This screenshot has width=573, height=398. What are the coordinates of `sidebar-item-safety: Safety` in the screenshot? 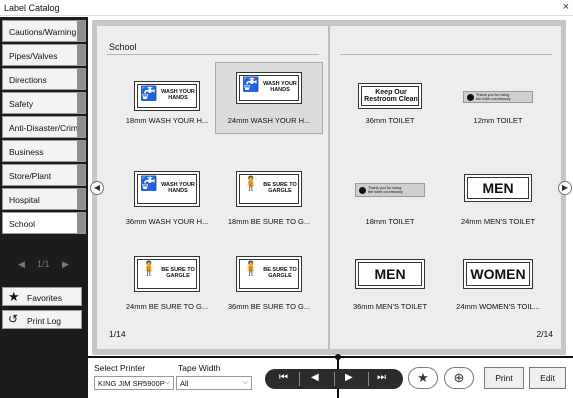 It's located at (44, 103).